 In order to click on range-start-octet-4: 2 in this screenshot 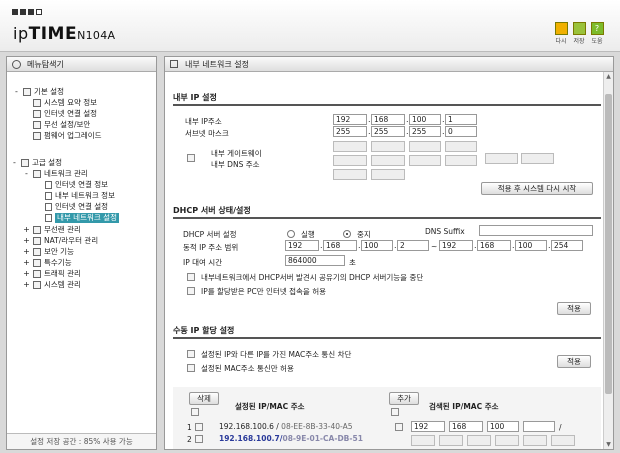, I will do `click(413, 245)`.